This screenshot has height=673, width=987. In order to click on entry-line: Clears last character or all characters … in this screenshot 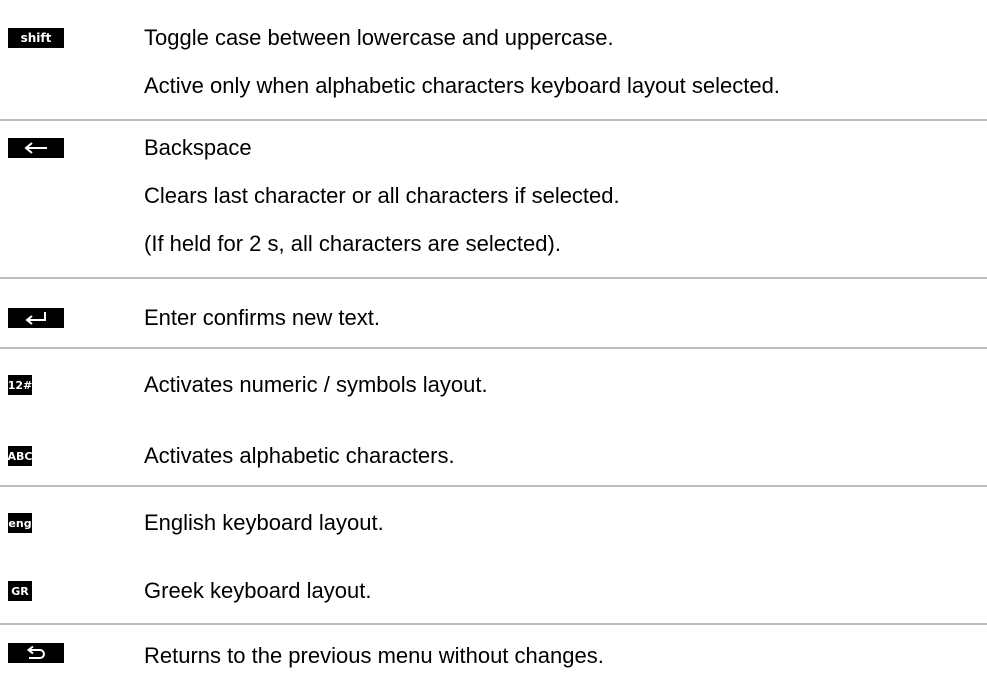, I will do `click(382, 195)`.